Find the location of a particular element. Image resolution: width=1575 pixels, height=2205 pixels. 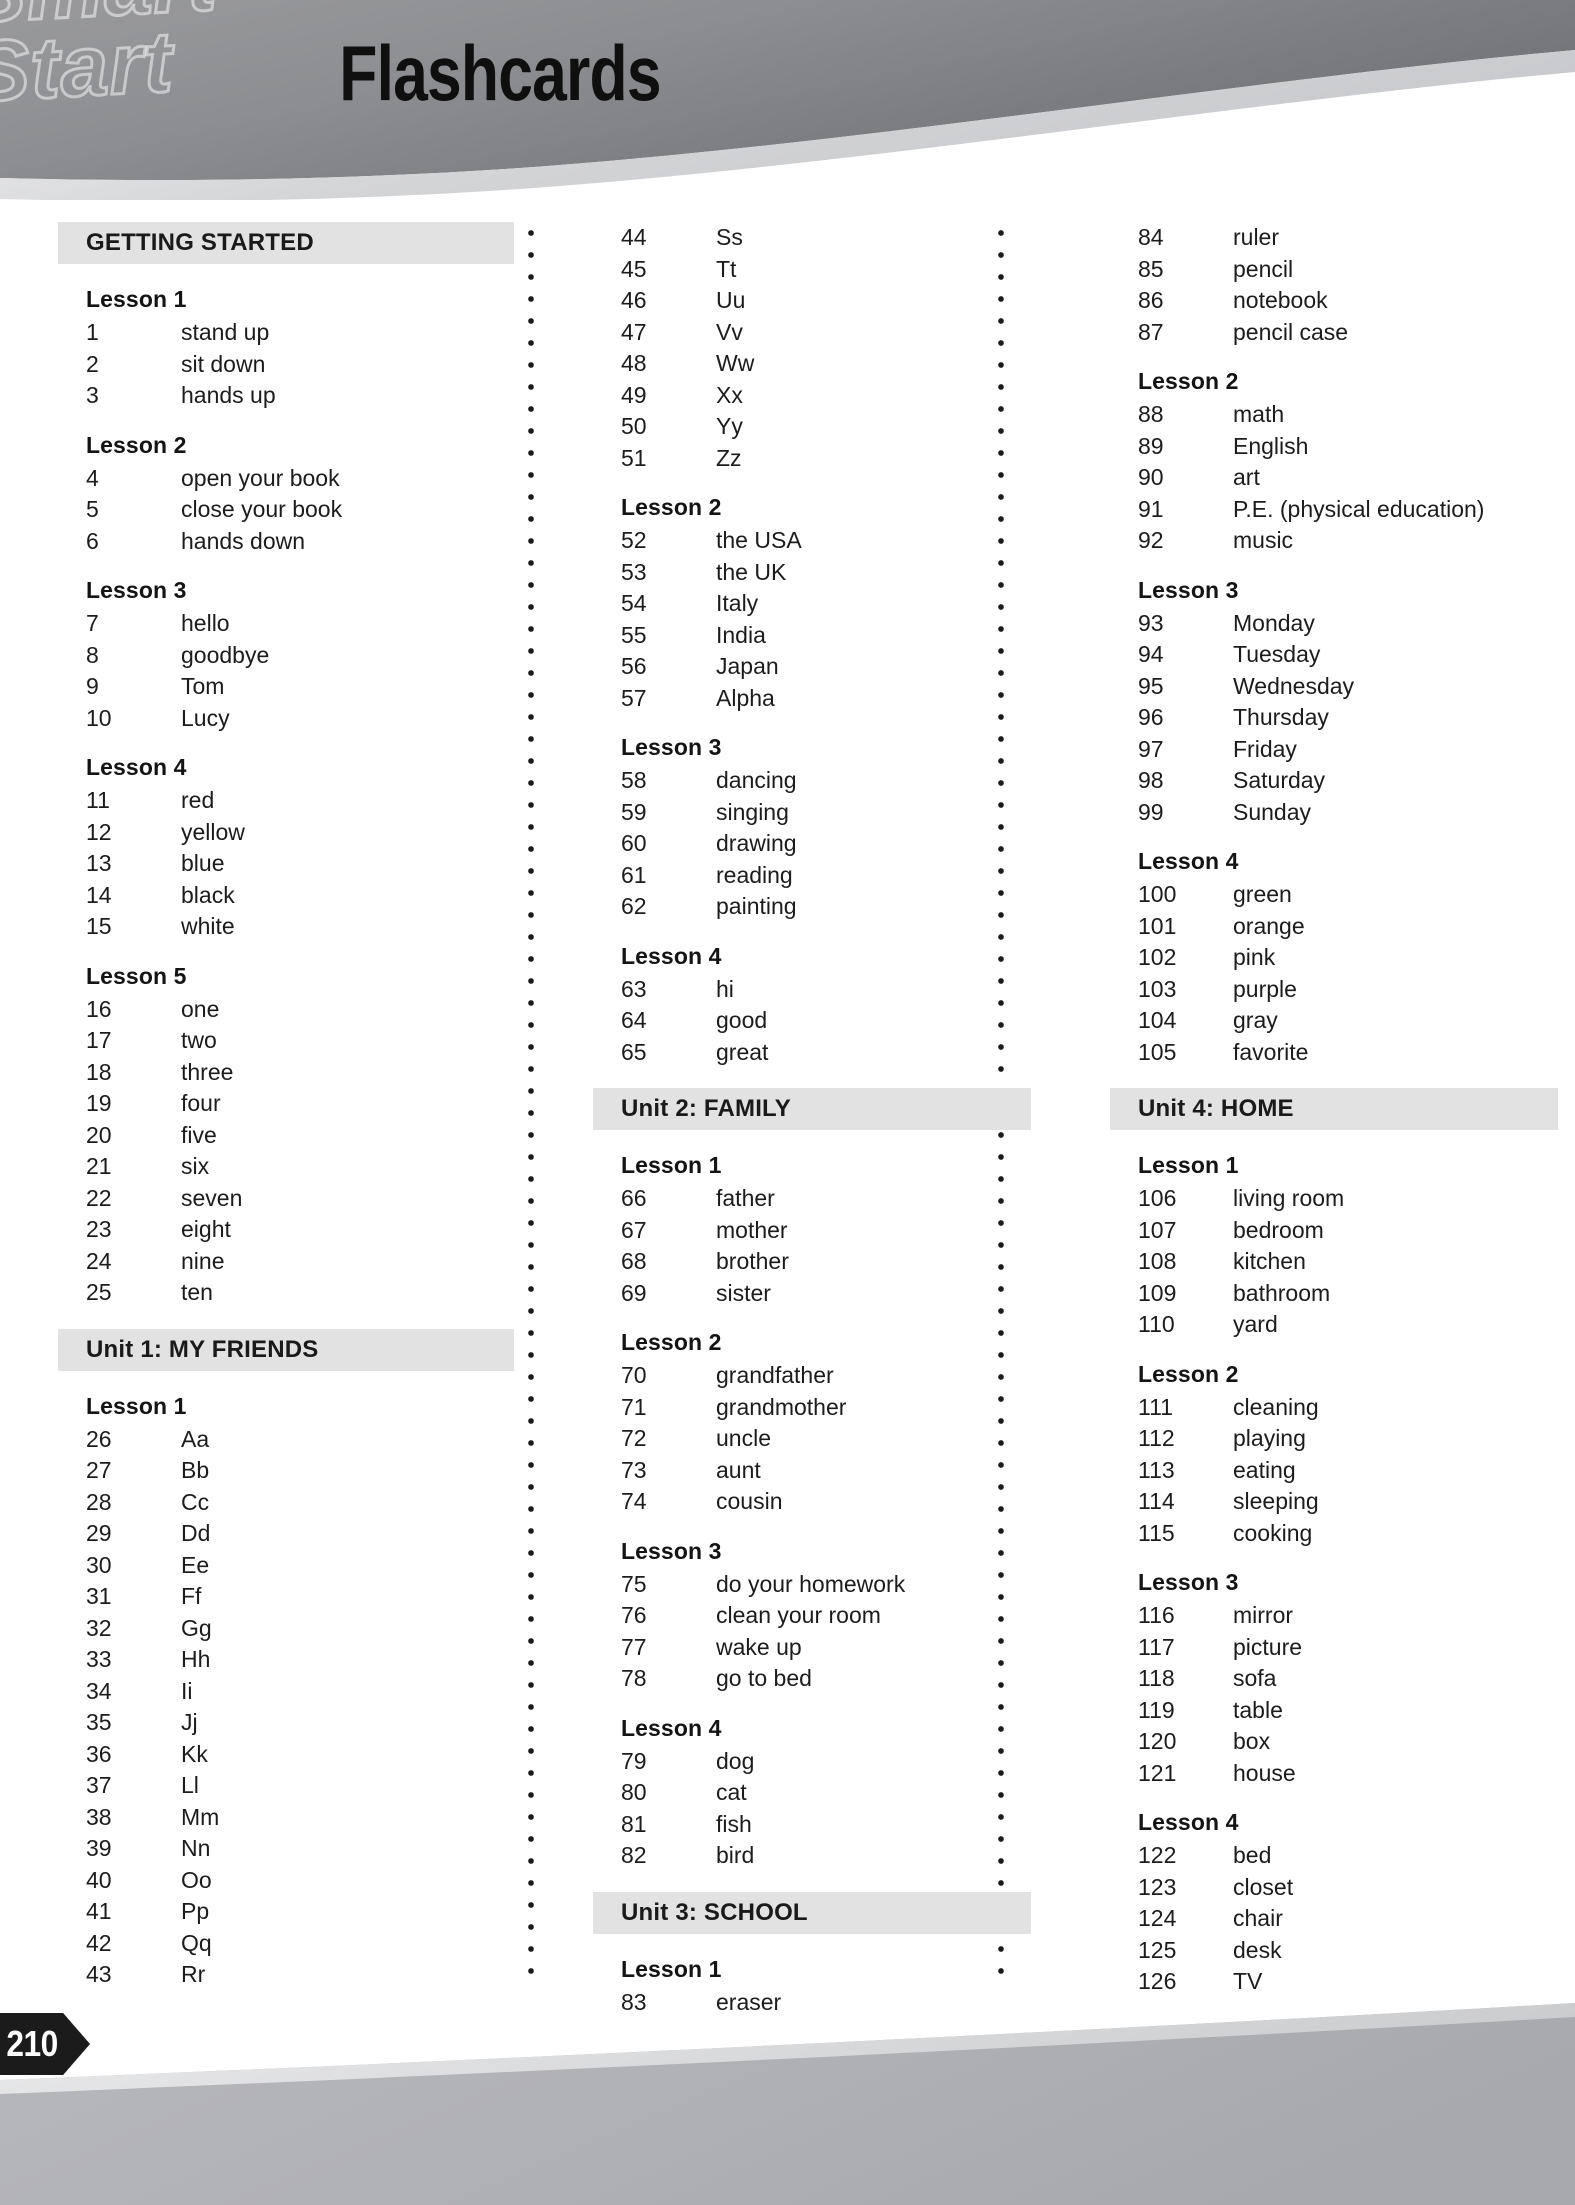

flashcard-number: 36 is located at coordinates (99, 1753).